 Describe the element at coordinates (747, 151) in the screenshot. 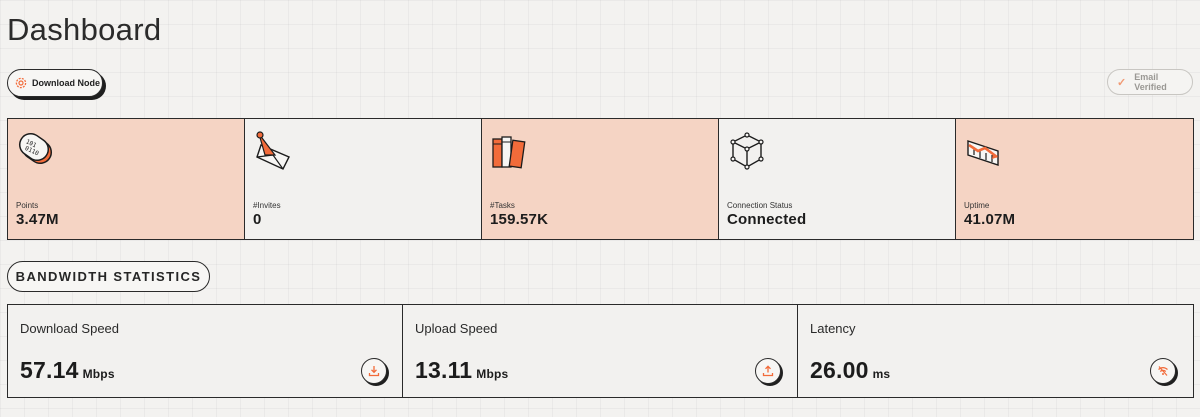

I see `network-cube-icon` at that location.